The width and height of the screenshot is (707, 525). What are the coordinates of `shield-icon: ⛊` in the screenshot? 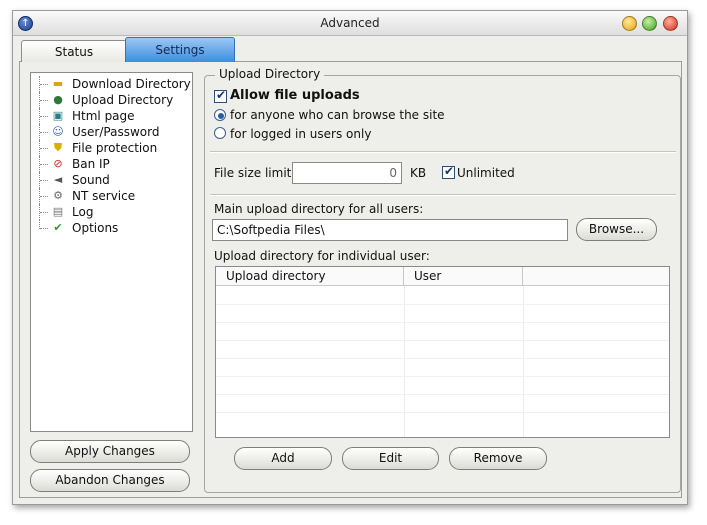 It's located at (58, 147).